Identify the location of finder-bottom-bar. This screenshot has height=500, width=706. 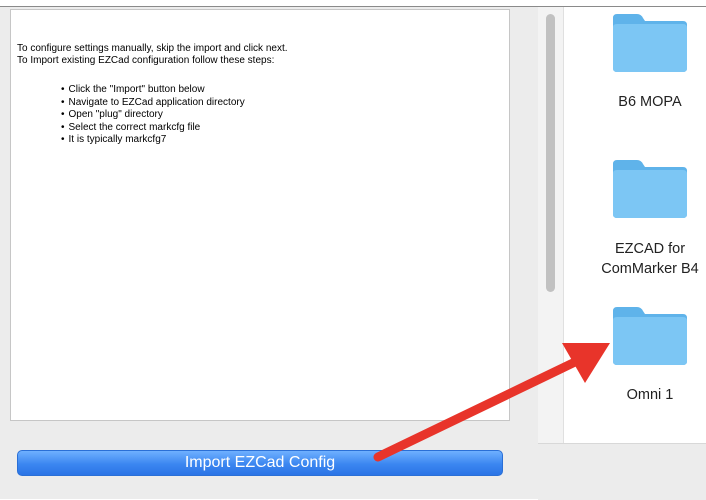
(622, 471).